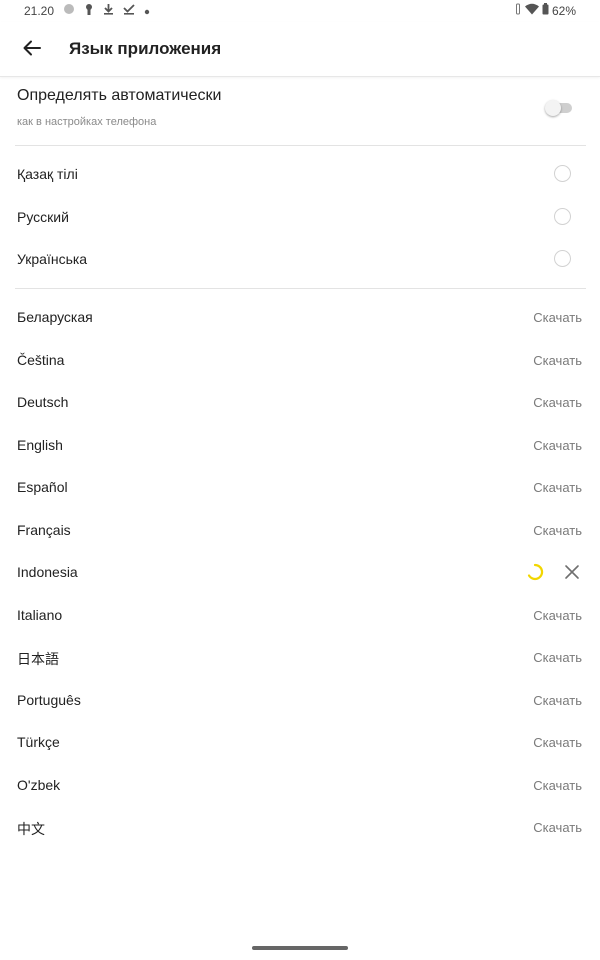  I want to click on language-label: Italiano, so click(40, 614).